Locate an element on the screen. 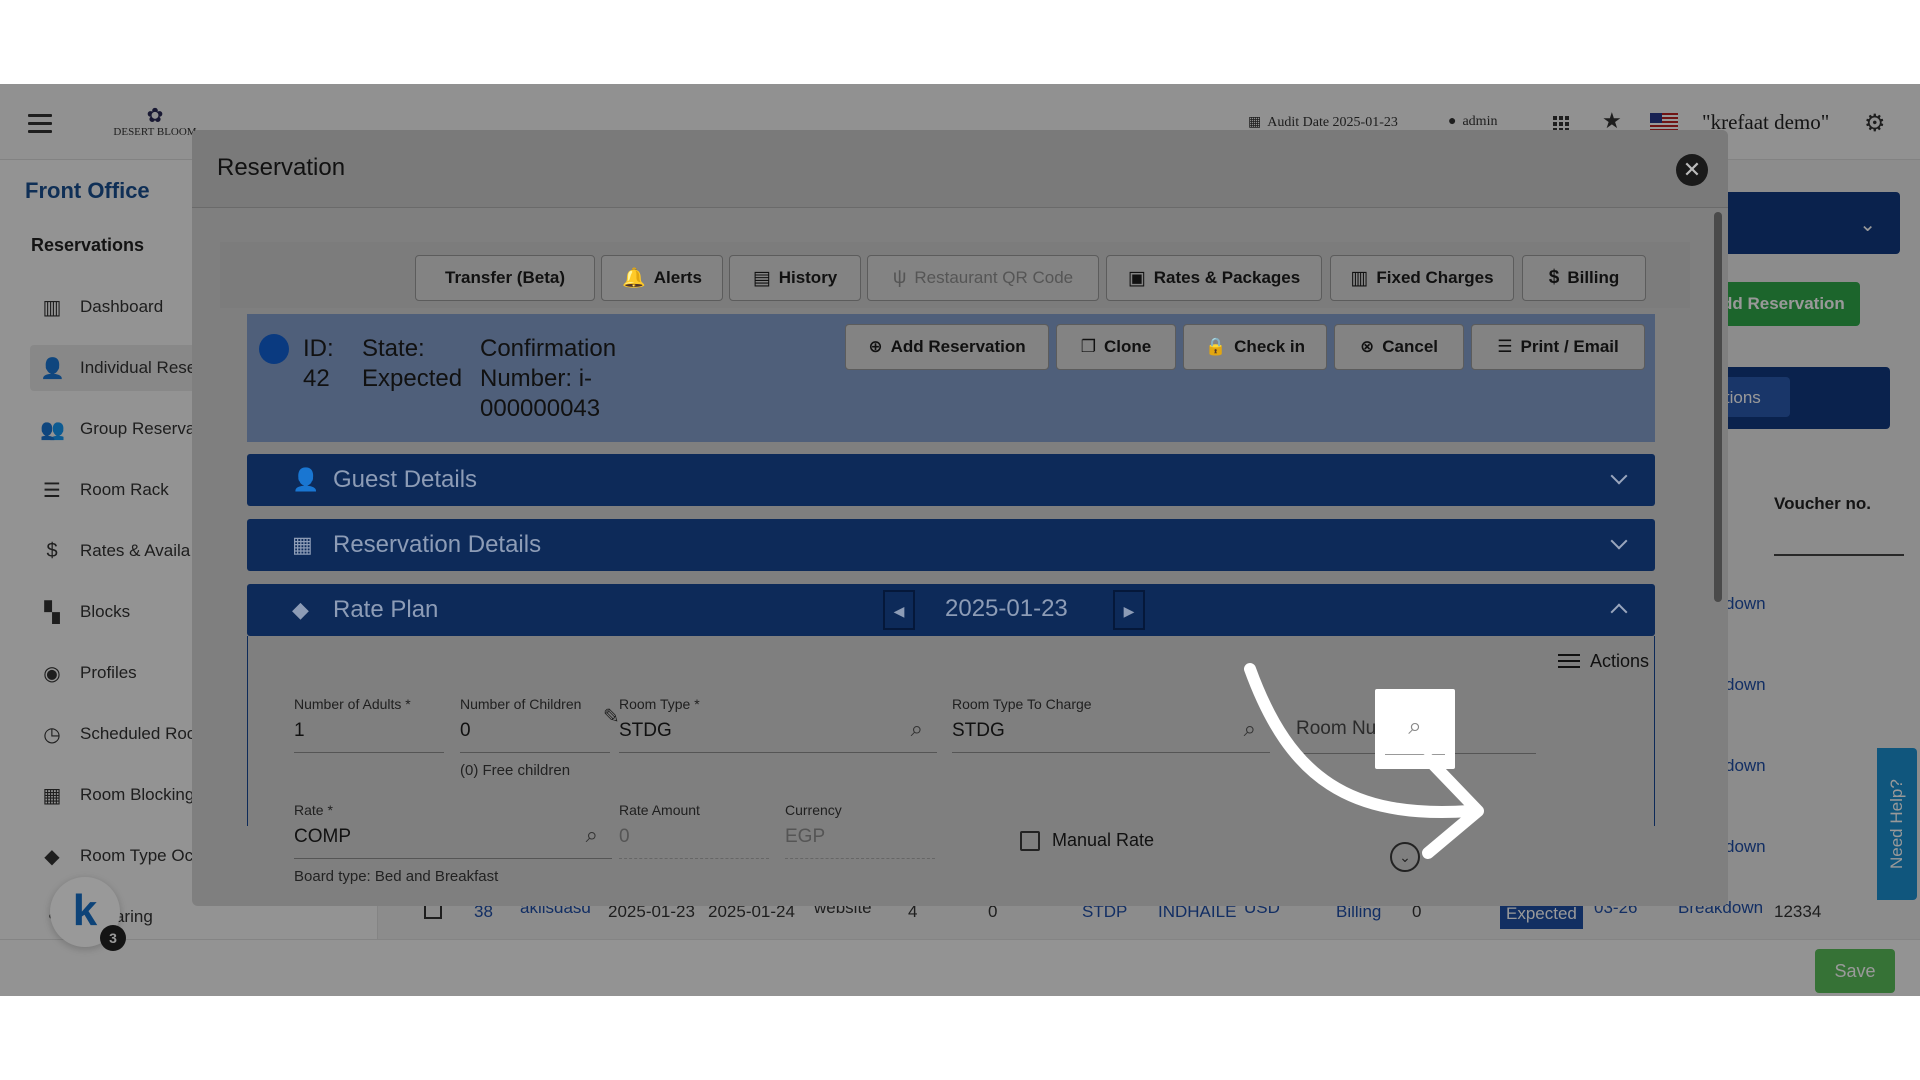  rate-input: COMP is located at coordinates (453, 842).